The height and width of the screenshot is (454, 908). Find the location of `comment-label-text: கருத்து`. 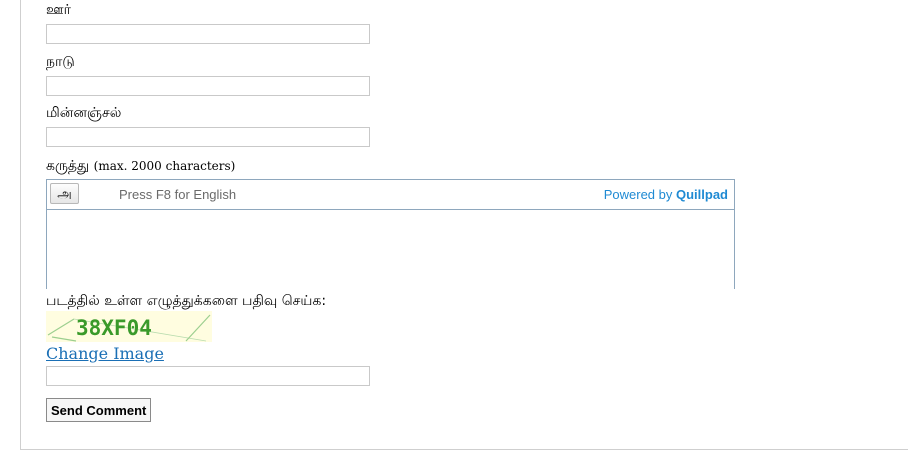

comment-label-text: கருத்து is located at coordinates (68, 166).